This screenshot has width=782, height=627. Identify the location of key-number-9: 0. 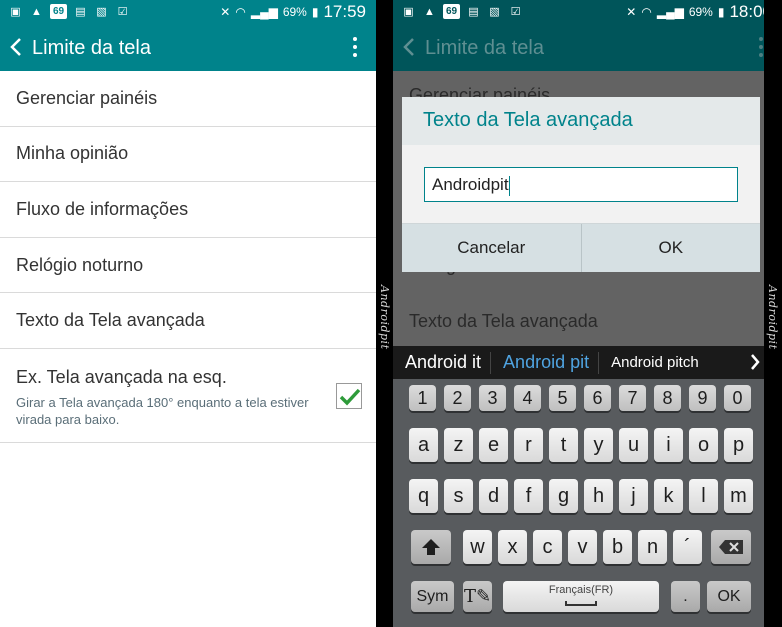
(737, 398).